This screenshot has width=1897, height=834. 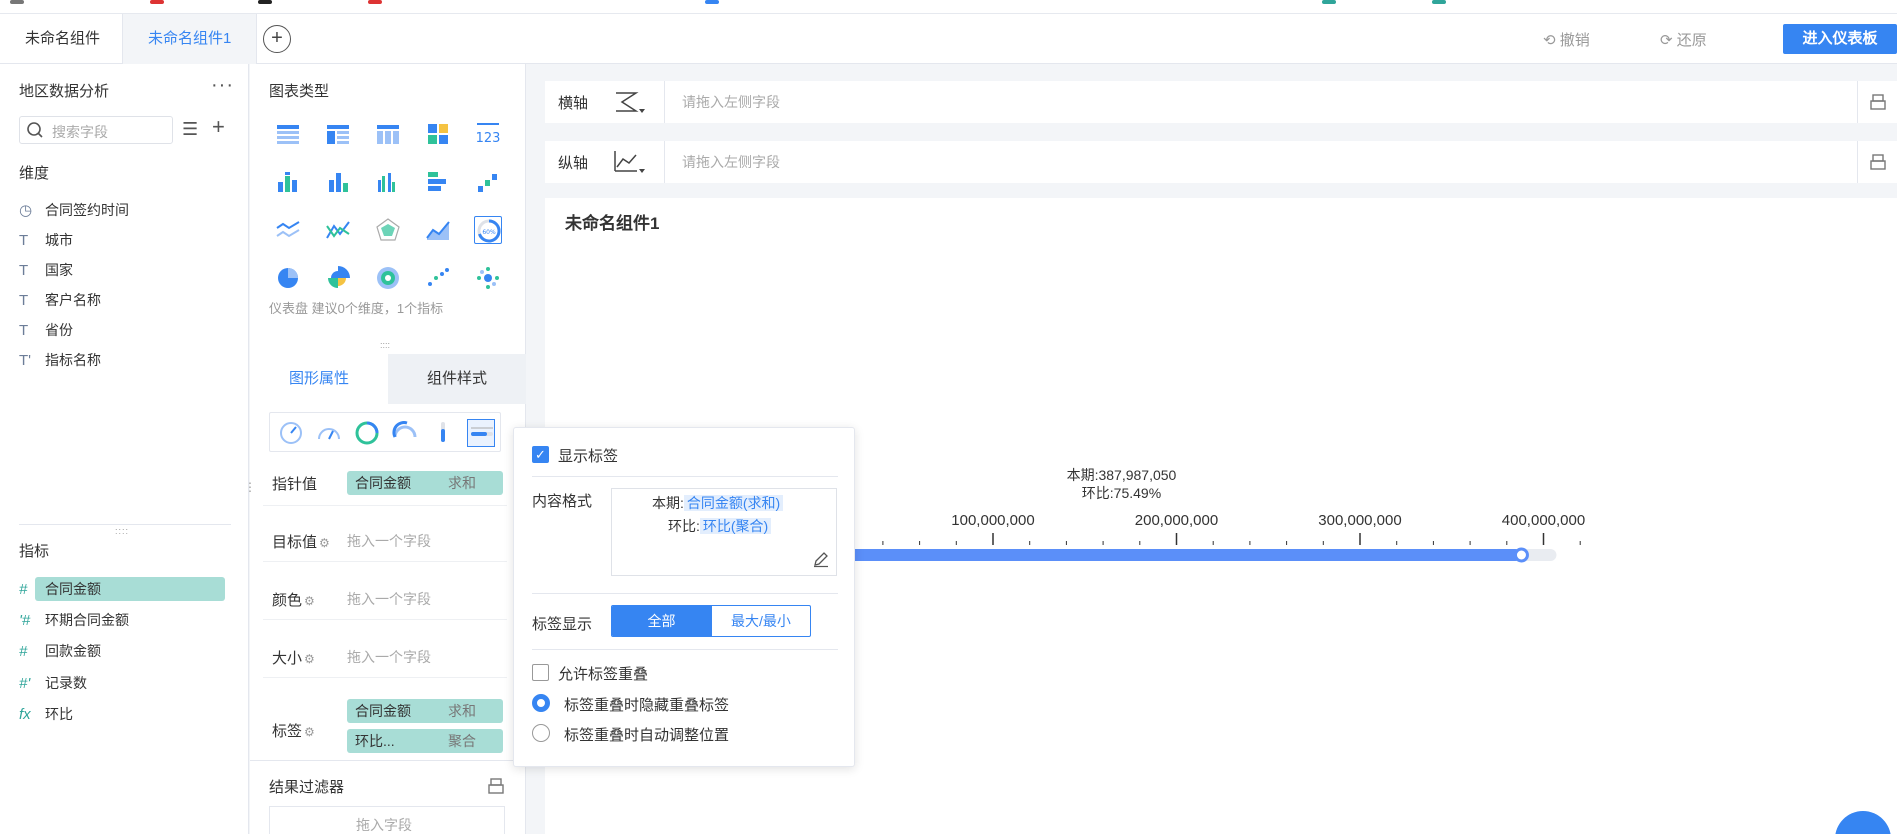 What do you see at coordinates (388, 134) in the screenshot?
I see `cross-table-icon` at bounding box center [388, 134].